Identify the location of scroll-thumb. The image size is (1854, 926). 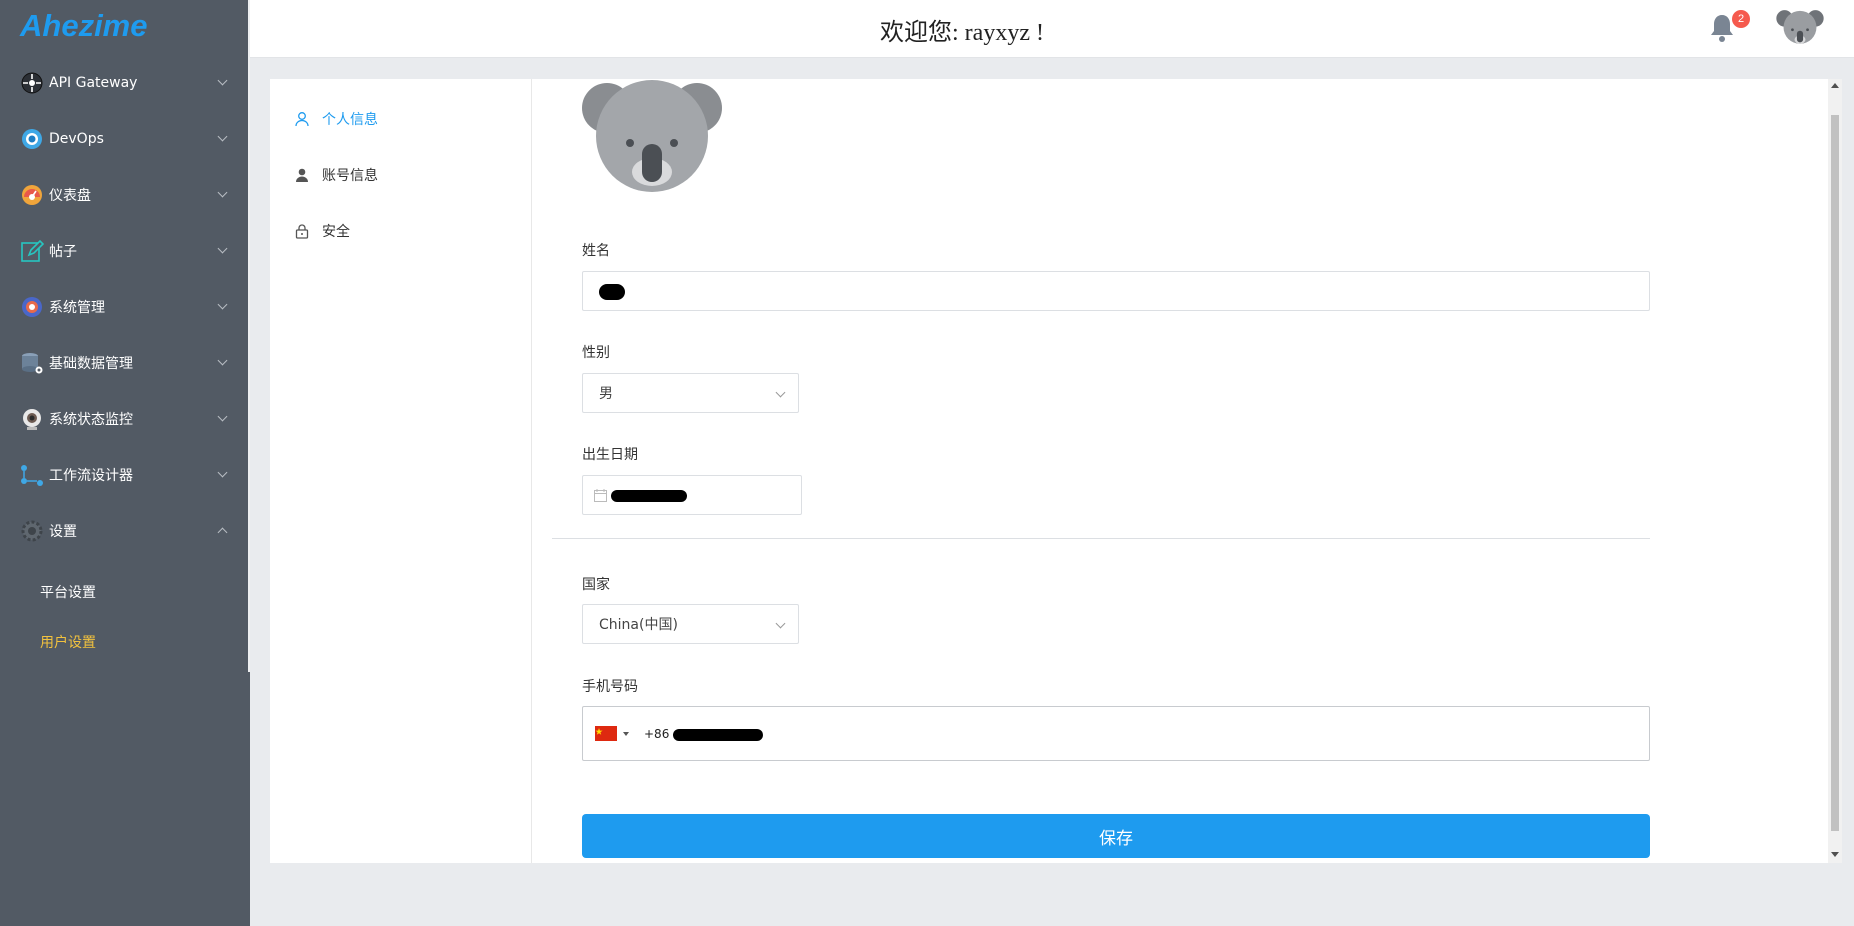
(1835, 473).